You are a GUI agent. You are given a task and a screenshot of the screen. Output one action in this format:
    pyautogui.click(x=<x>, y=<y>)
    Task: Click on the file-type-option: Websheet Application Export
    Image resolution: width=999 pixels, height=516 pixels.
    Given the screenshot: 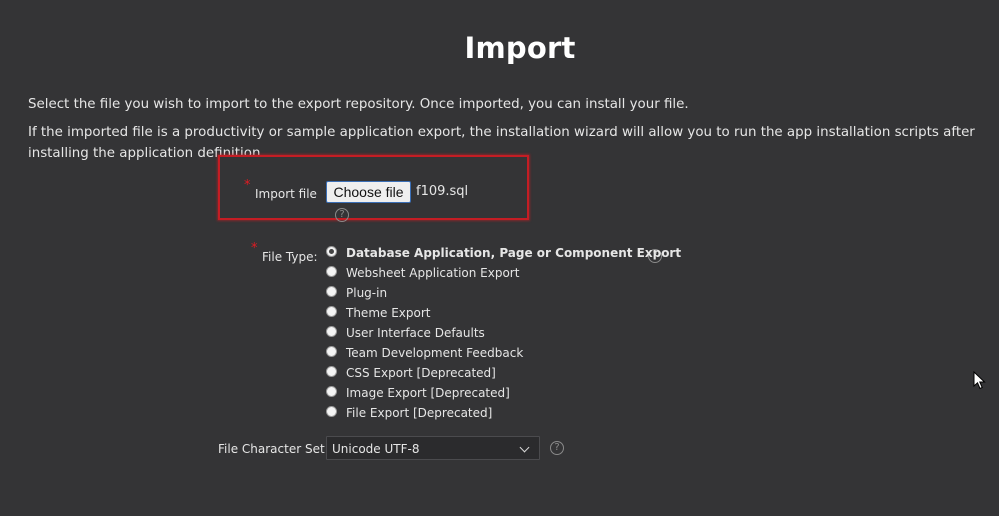 What is the action you would take?
    pyautogui.click(x=422, y=273)
    